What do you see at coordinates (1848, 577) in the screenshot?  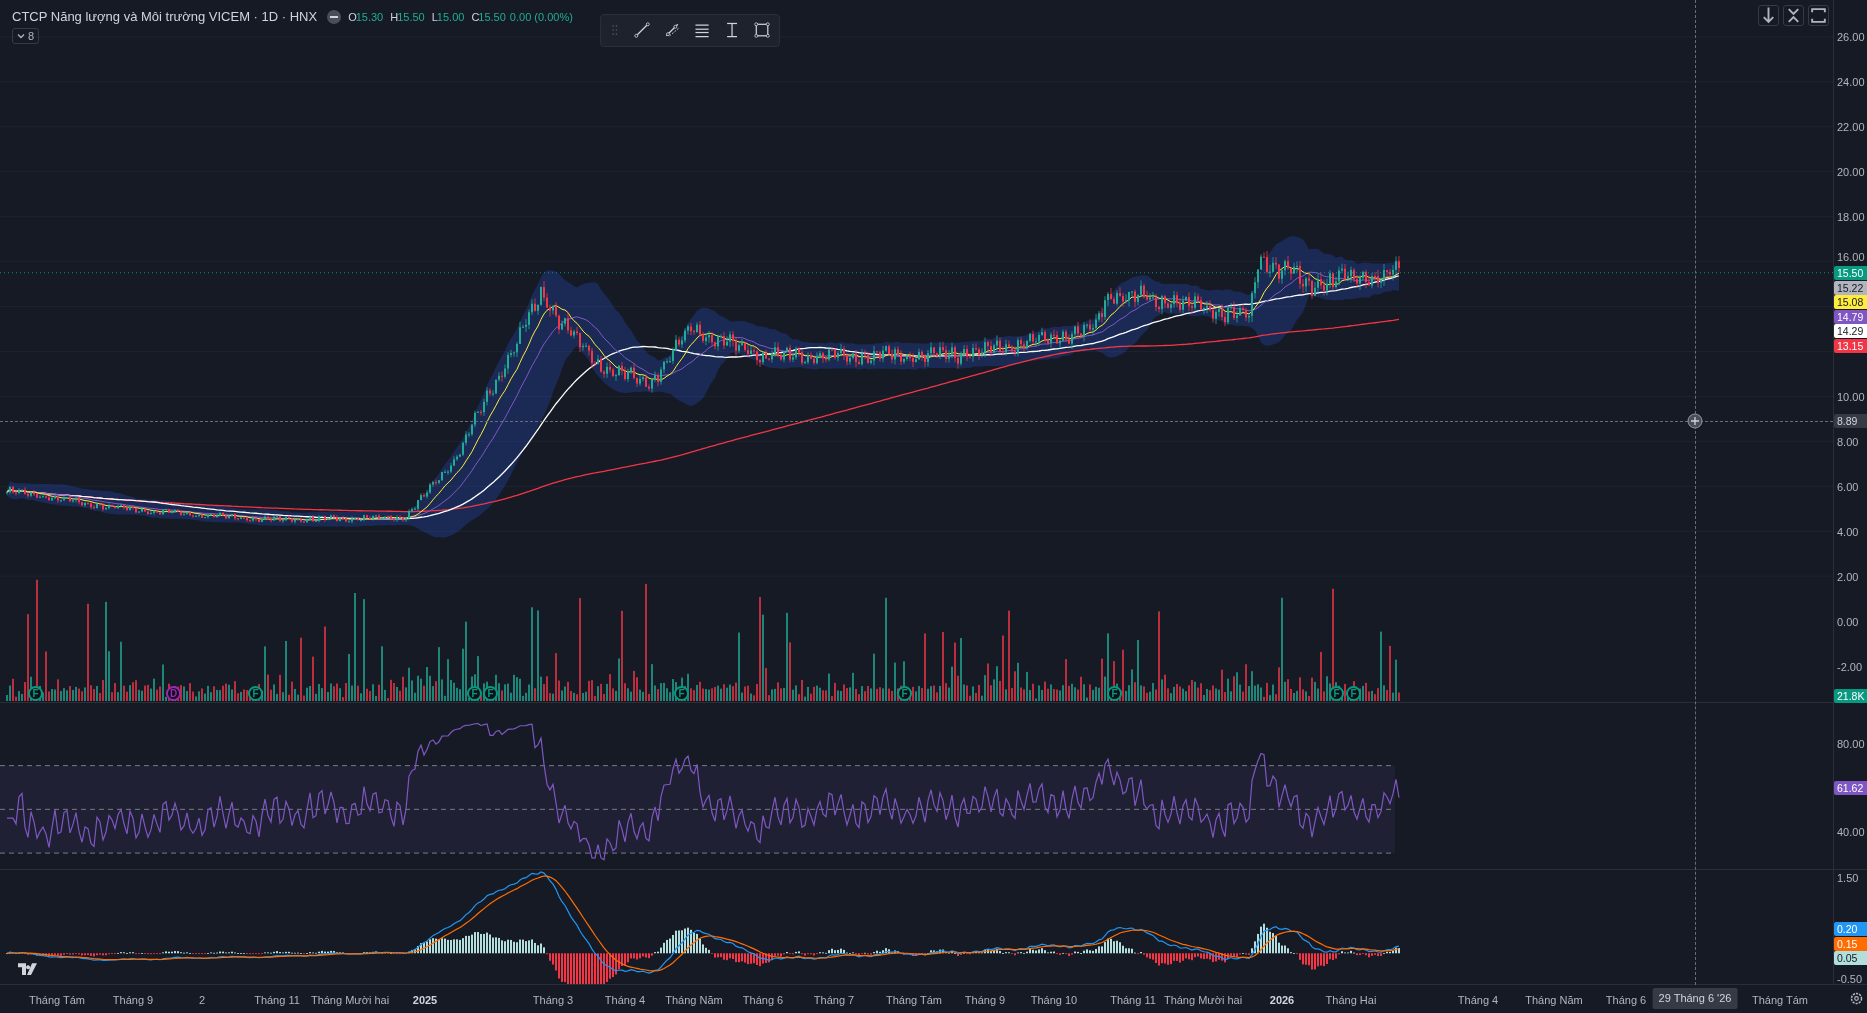 I see `price-axis-label: 2.00` at bounding box center [1848, 577].